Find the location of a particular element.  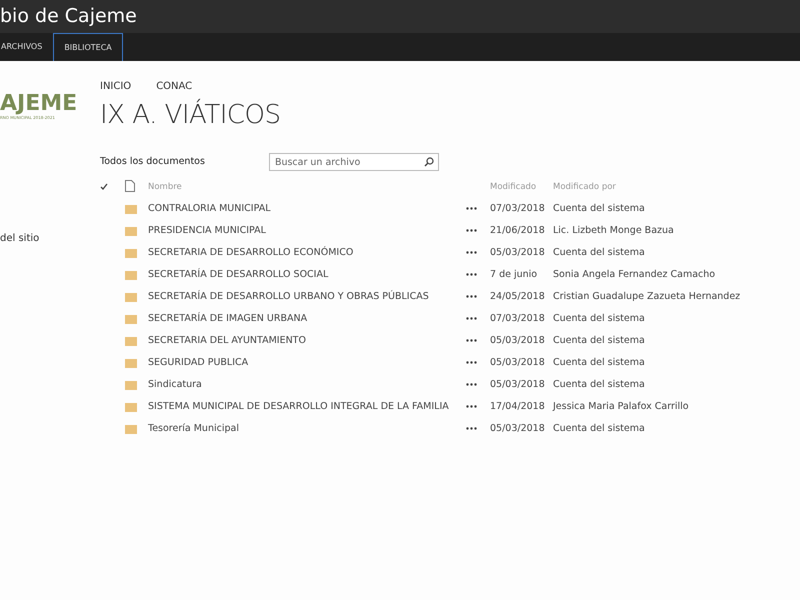

logo-text: AJEME is located at coordinates (50, 104).